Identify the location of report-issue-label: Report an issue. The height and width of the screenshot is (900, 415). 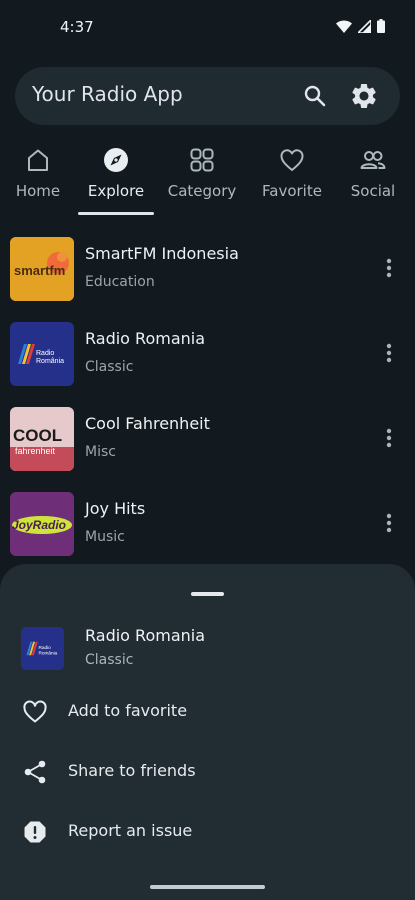
(130, 830).